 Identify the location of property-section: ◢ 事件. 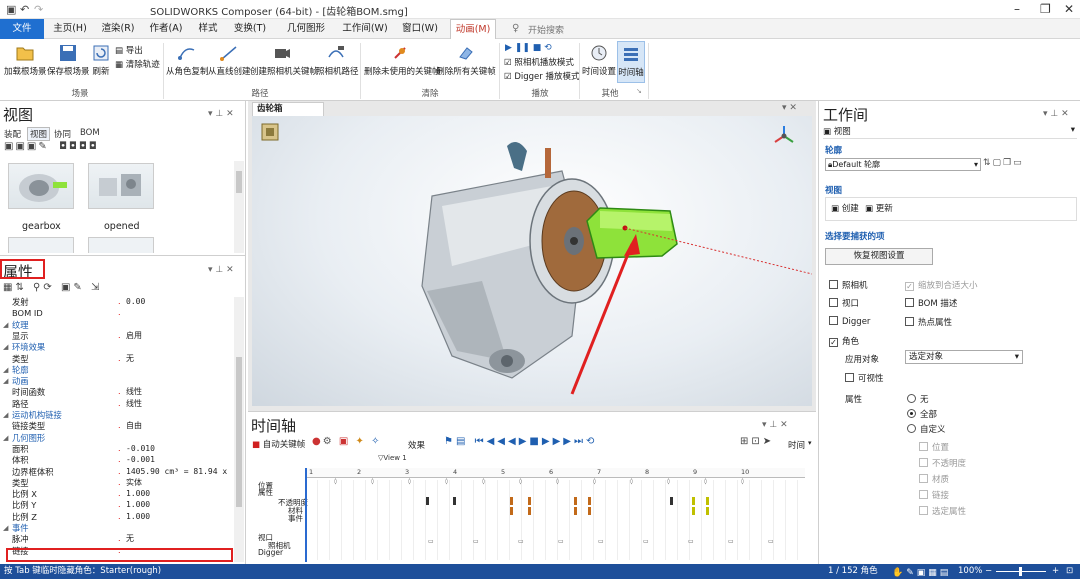
(116, 528).